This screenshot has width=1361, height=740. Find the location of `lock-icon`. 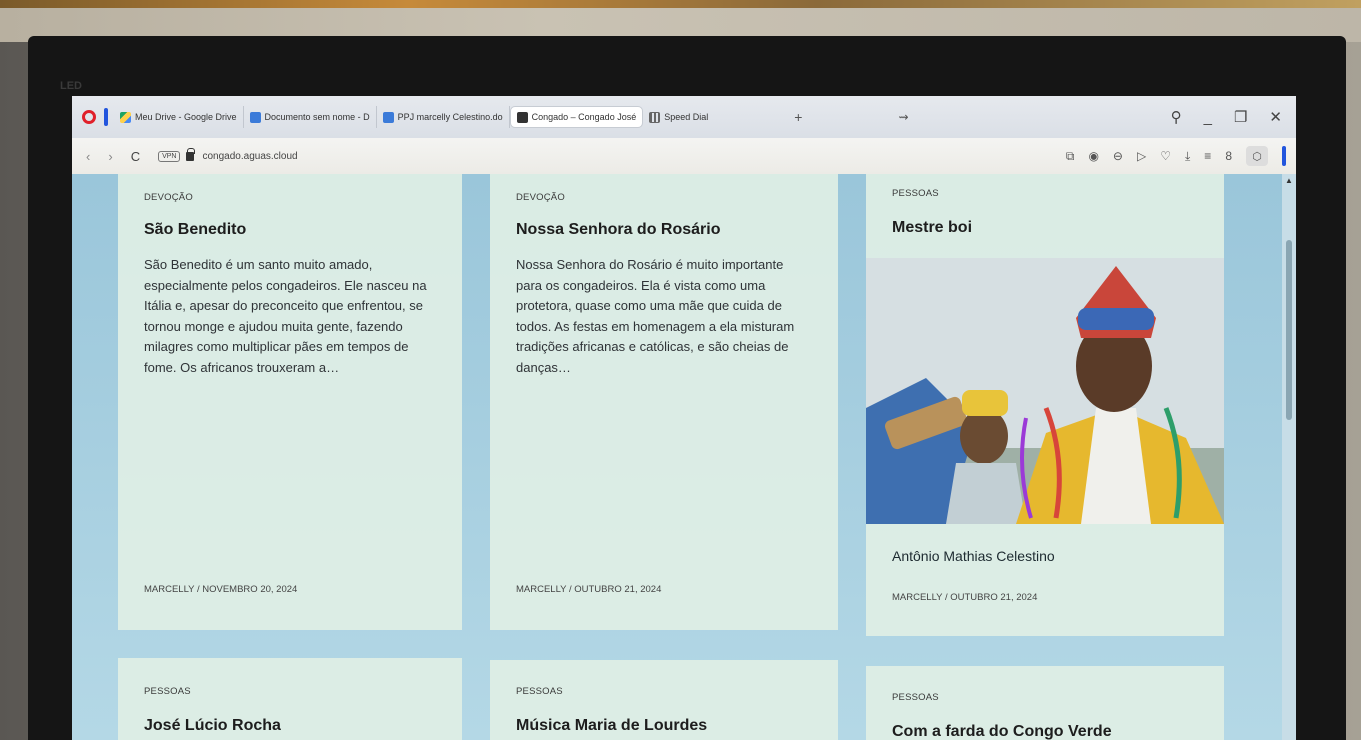

lock-icon is located at coordinates (191, 154).